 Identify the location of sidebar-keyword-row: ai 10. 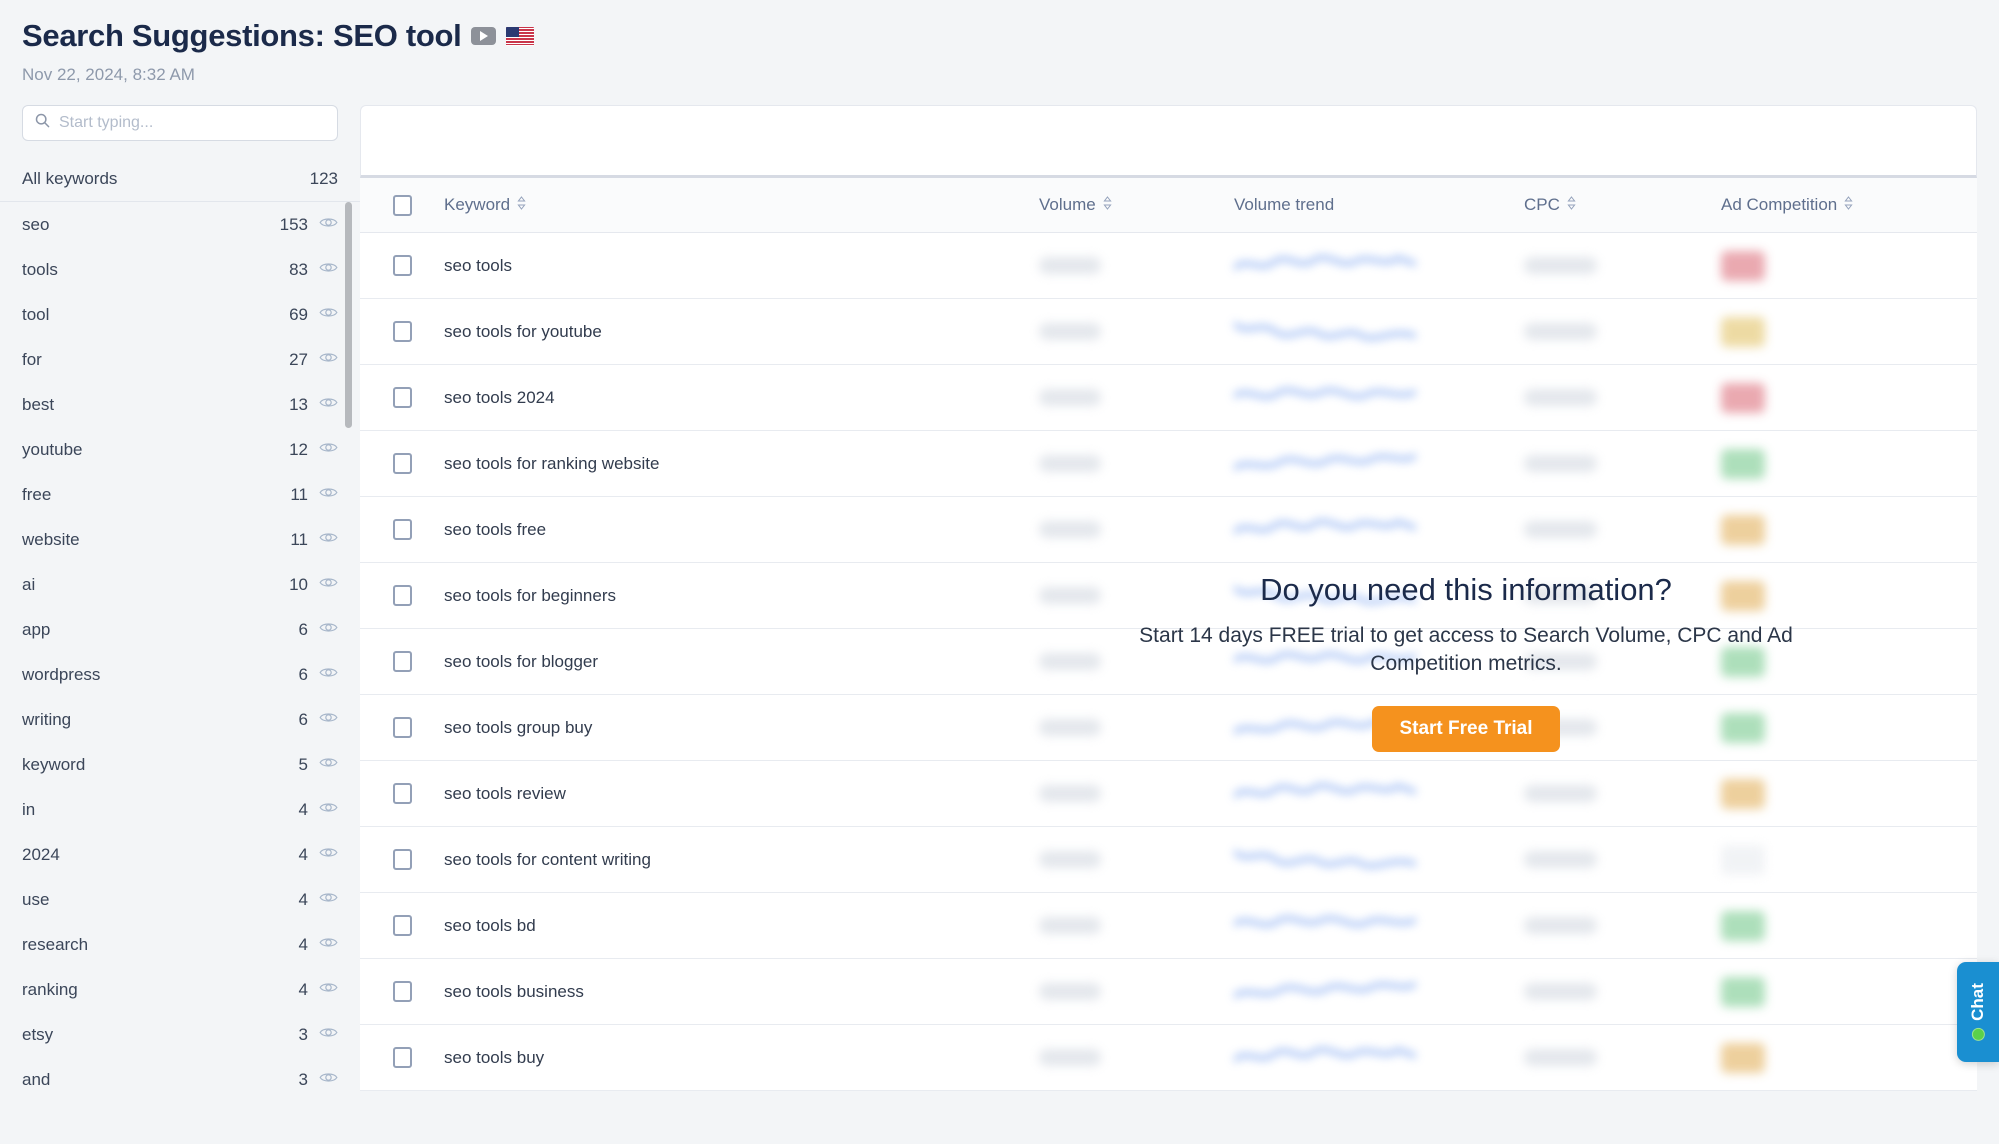
(180, 584).